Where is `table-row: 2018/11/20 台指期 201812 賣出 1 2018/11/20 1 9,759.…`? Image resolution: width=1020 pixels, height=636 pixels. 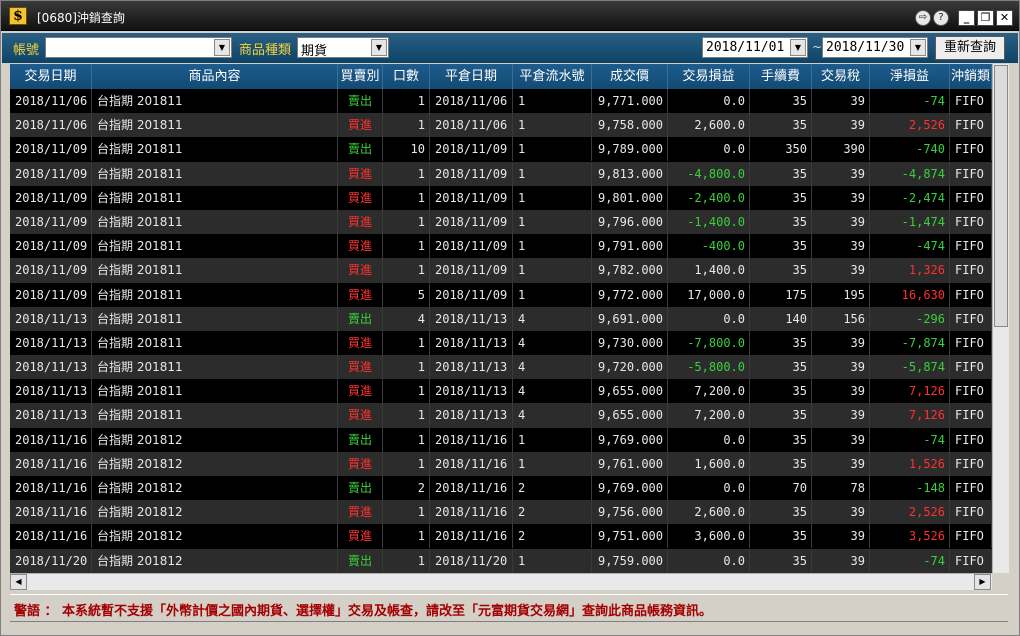 table-row: 2018/11/20 台指期 201812 賣出 1 2018/11/20 1 9,759.… is located at coordinates (501, 560).